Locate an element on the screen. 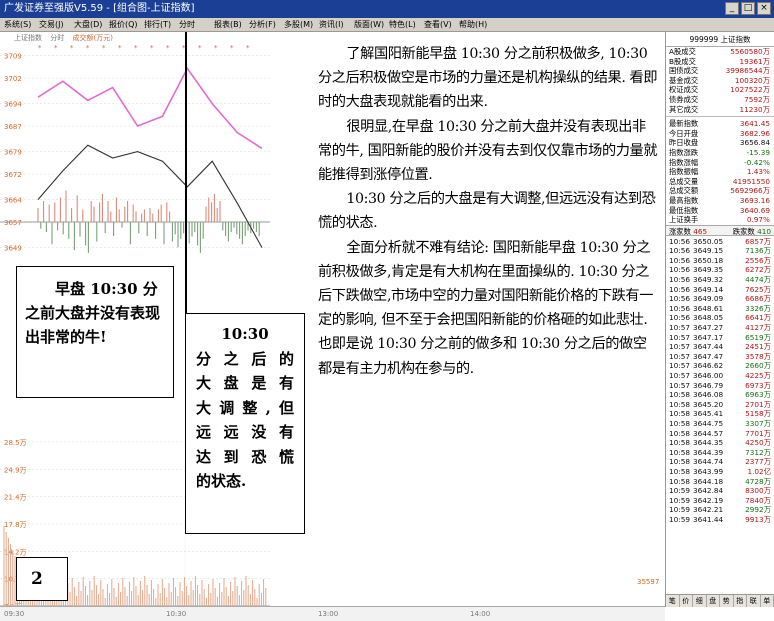 The height and width of the screenshot is (621, 774). trade-time: 10:56 is located at coordinates (680, 318).